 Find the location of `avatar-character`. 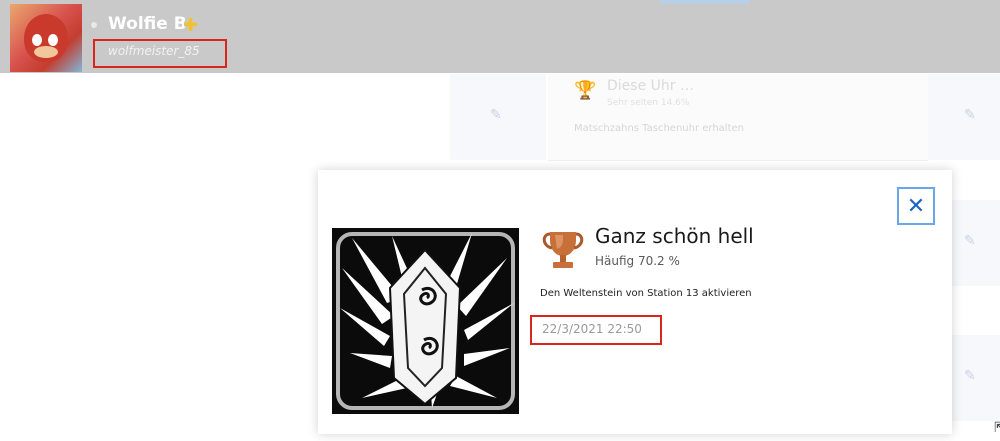

avatar-character is located at coordinates (46, 38).